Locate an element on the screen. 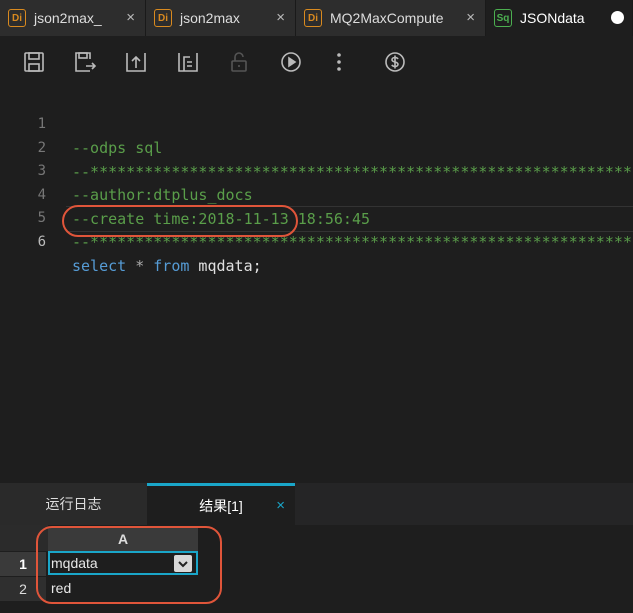  code-line: 1 --odps sql is located at coordinates (316, 122).